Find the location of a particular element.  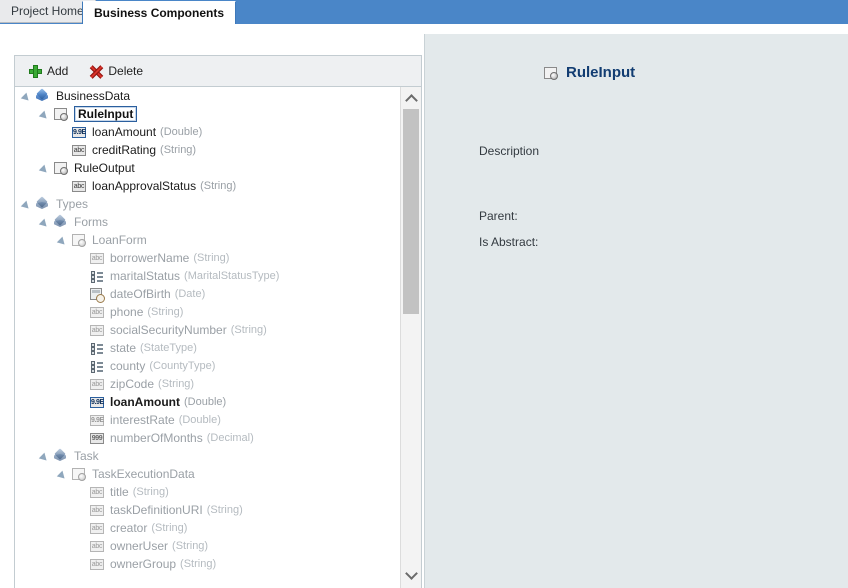

tree-row-label: numberOfMonths is located at coordinates (156, 438).